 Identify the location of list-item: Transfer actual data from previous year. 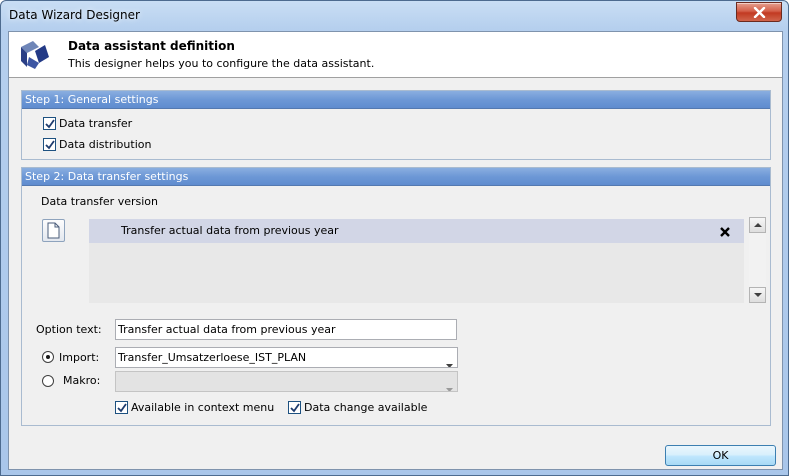
(416, 231).